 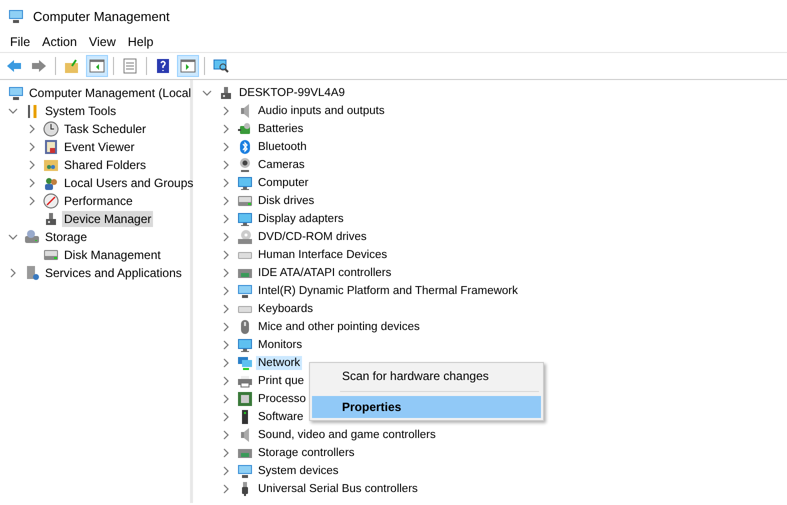 What do you see at coordinates (321, 111) in the screenshot?
I see `tree-item: Audio inputs and outputs` at bounding box center [321, 111].